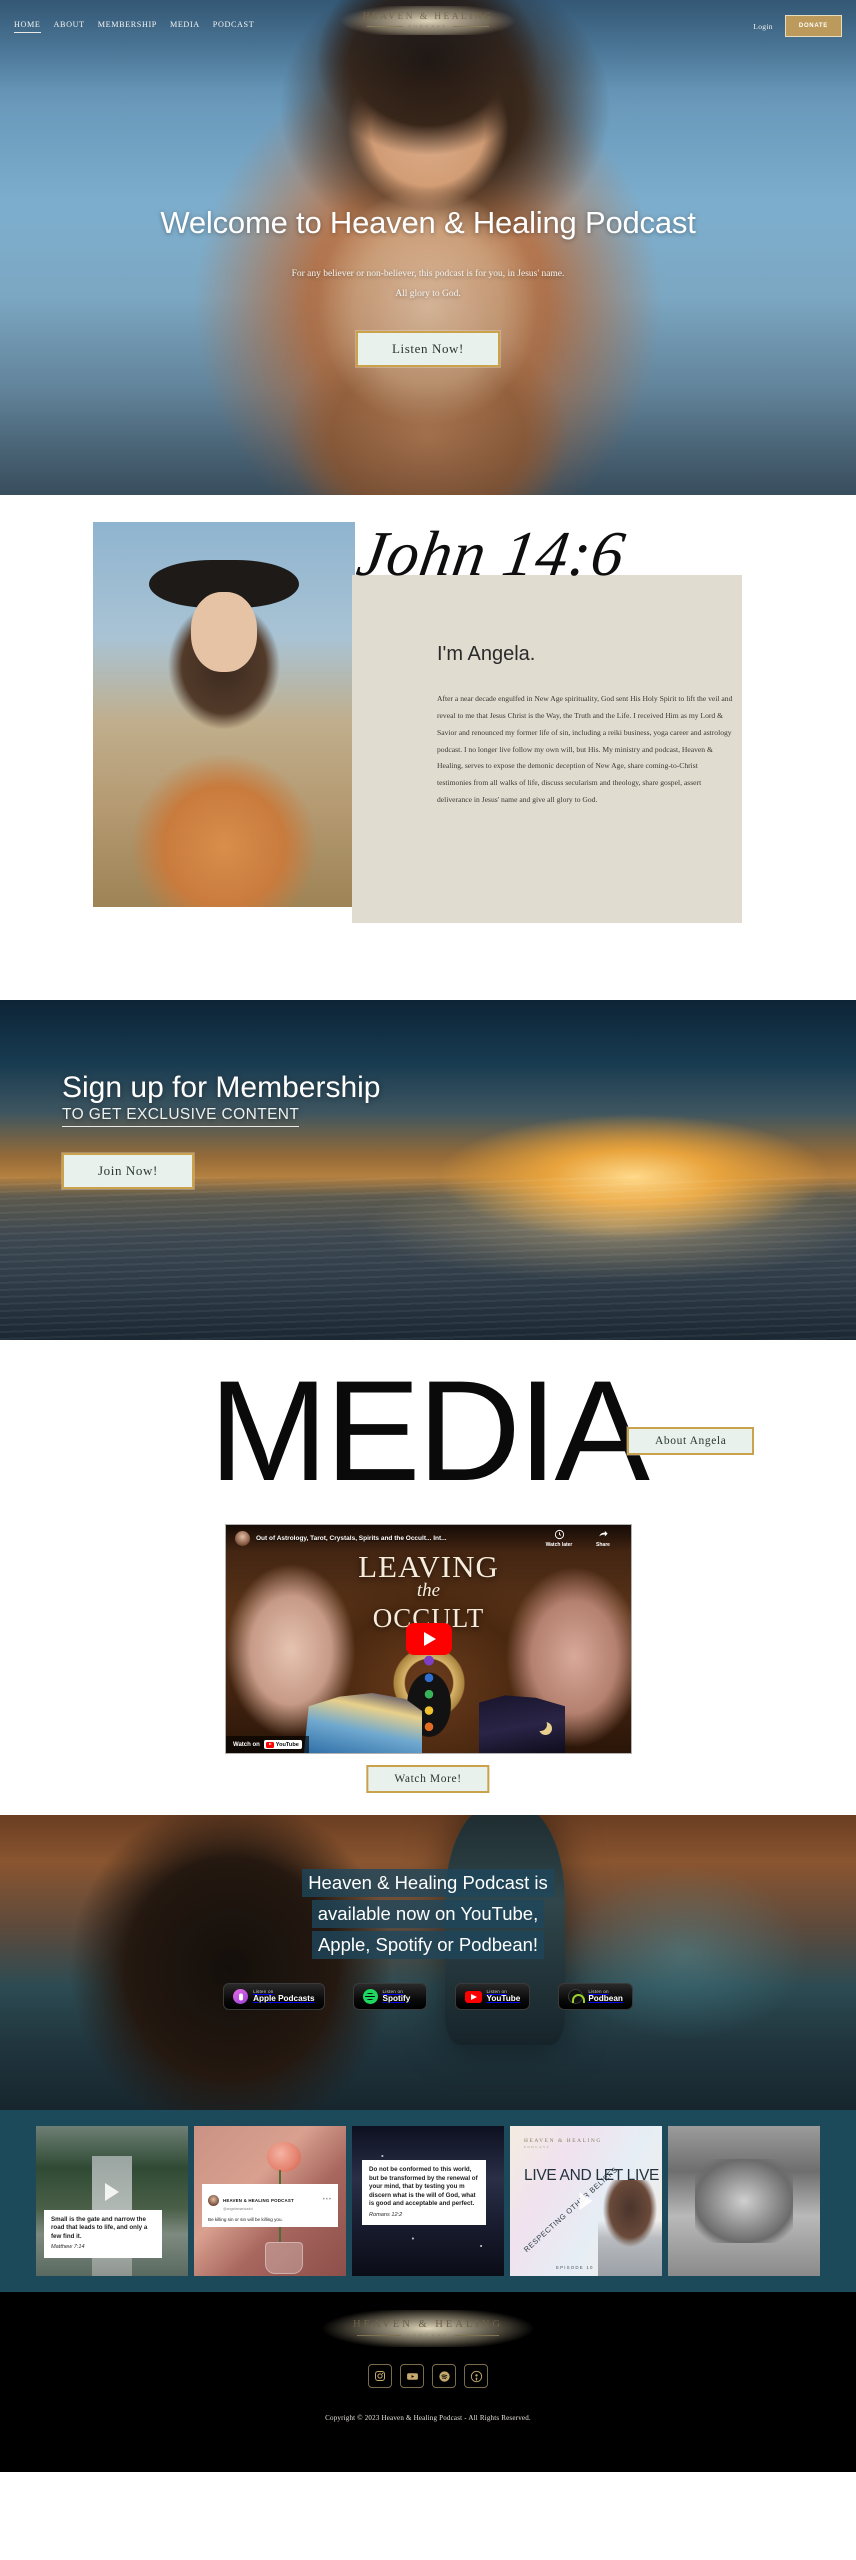  What do you see at coordinates (284, 2258) in the screenshot?
I see `vase-graphic` at bounding box center [284, 2258].